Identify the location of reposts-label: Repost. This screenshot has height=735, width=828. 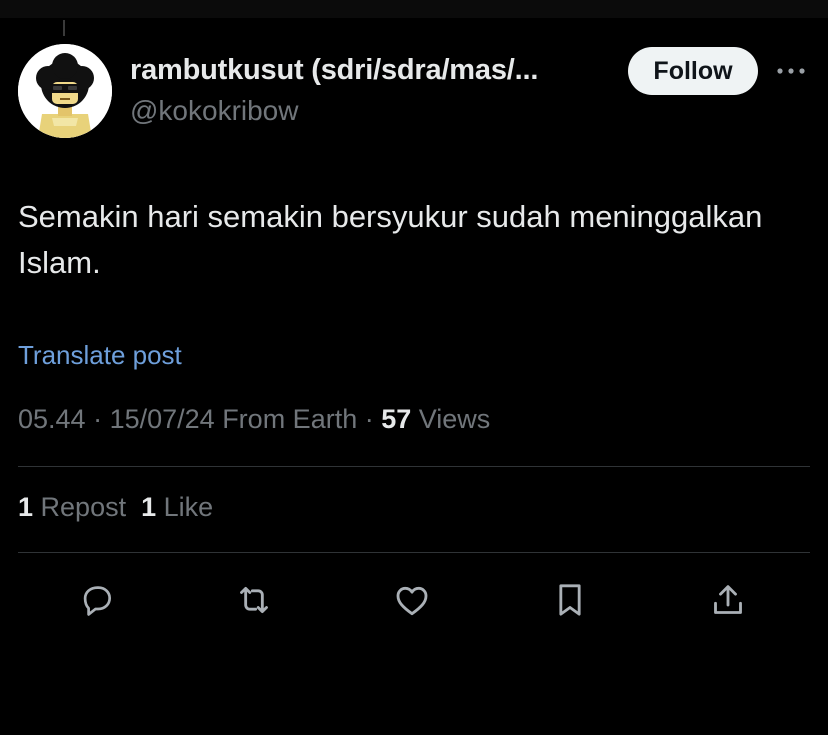
(80, 507).